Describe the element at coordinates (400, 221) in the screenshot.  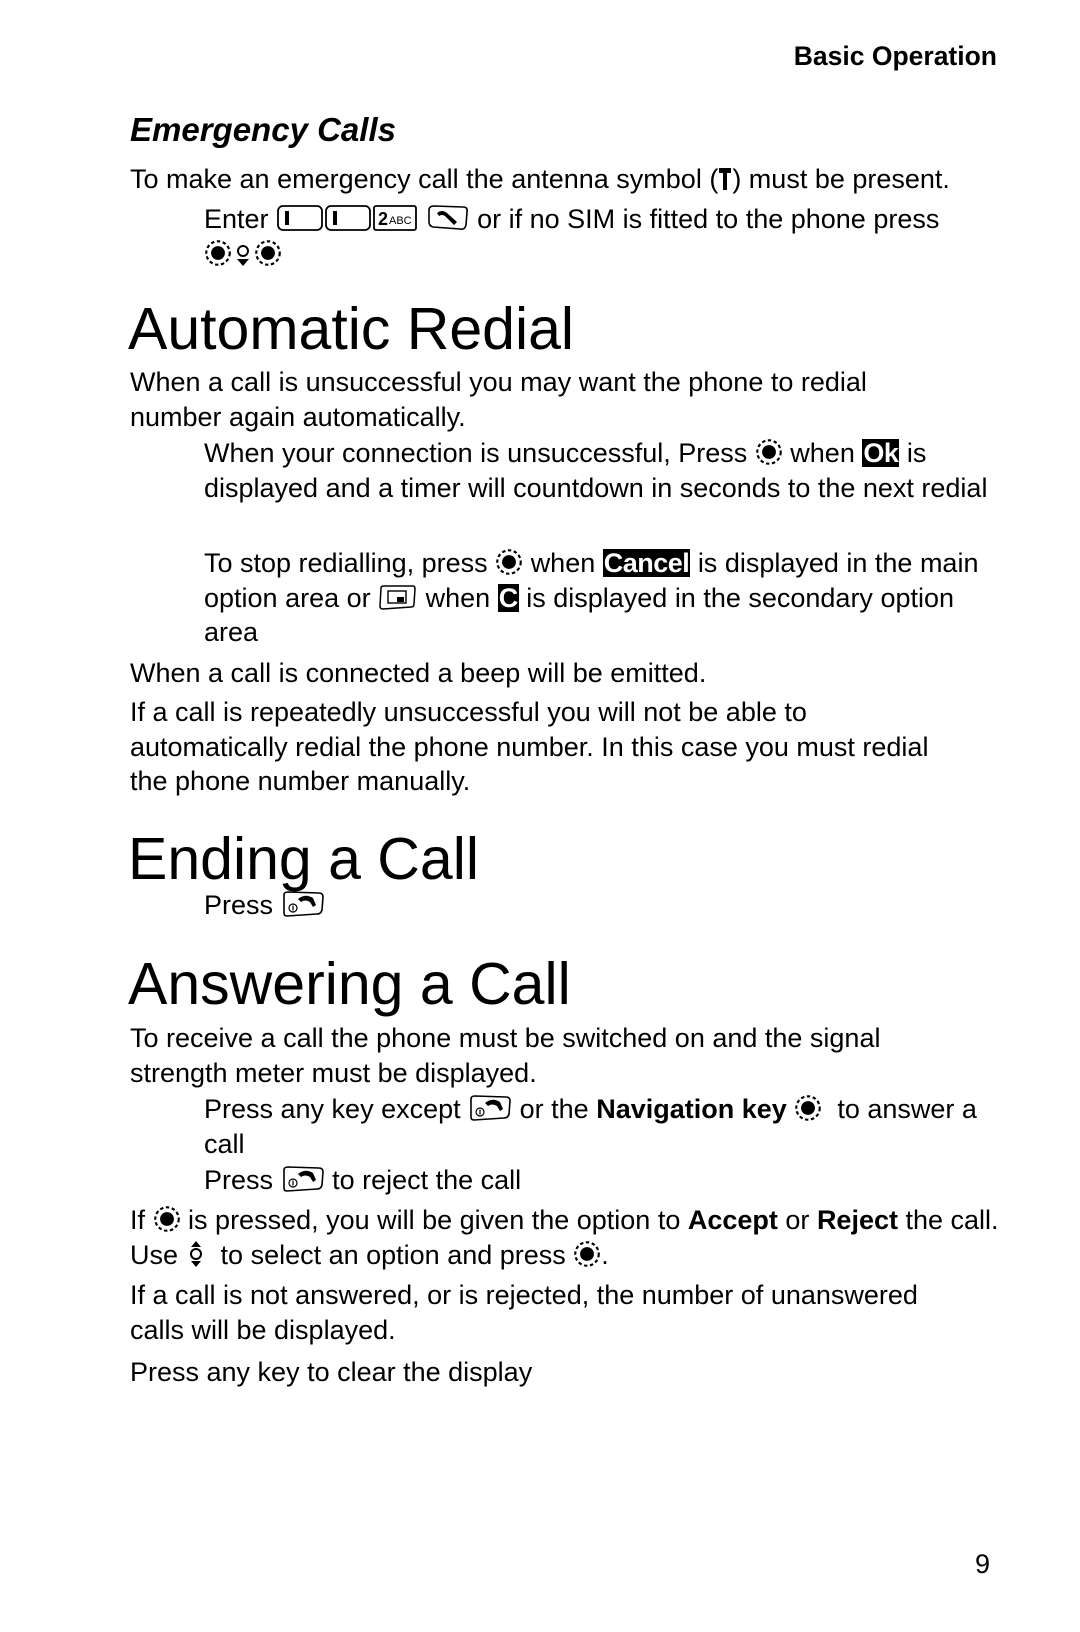
I see `svg-text: ABC` at that location.